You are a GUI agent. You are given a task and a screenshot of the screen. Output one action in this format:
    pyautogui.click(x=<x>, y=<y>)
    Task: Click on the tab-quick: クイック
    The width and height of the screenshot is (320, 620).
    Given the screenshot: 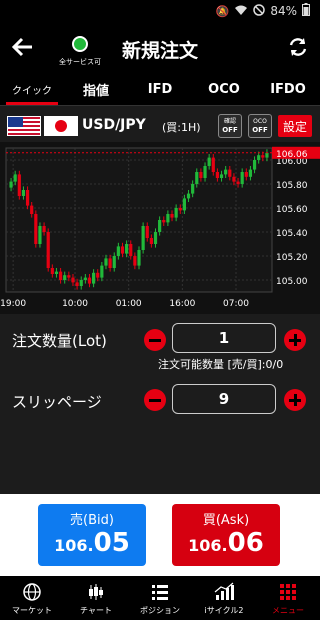 What is the action you would take?
    pyautogui.click(x=32, y=89)
    